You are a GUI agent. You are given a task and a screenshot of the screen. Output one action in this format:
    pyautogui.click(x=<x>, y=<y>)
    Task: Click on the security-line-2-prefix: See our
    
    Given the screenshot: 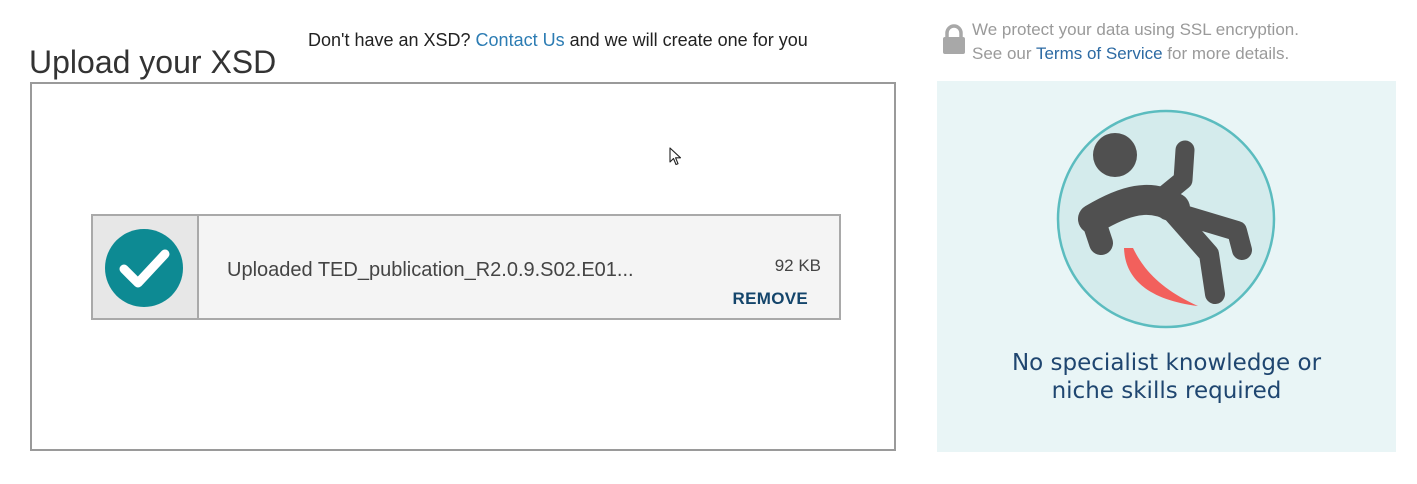 What is the action you would take?
    pyautogui.click(x=1004, y=53)
    